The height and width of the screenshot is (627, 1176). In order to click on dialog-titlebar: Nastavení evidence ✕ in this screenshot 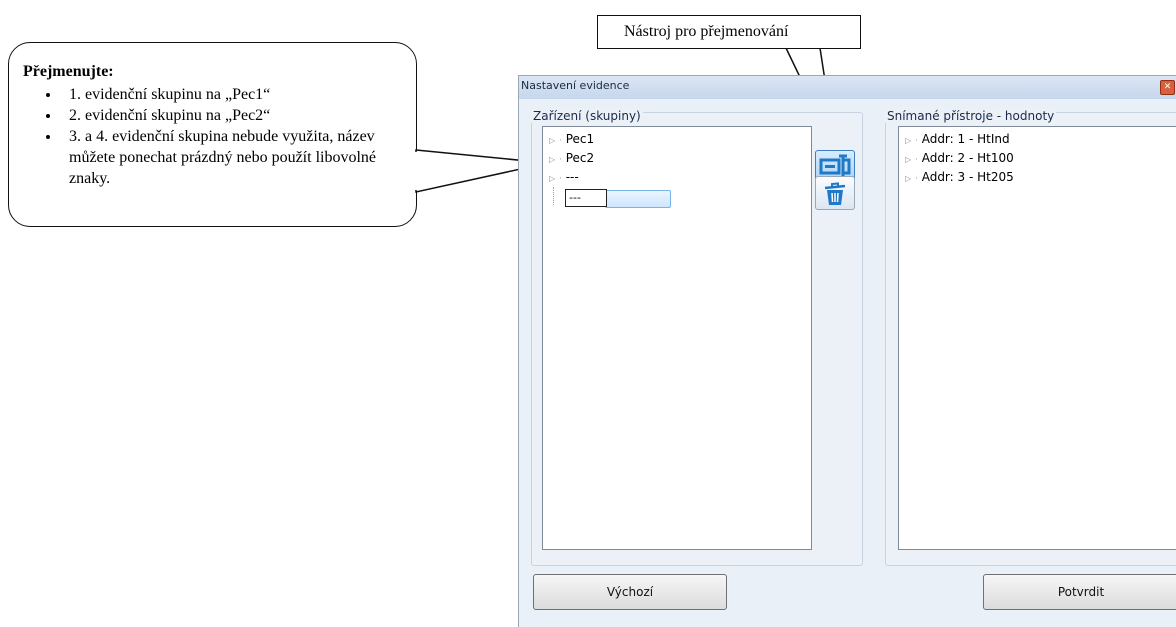, I will do `click(847, 87)`.